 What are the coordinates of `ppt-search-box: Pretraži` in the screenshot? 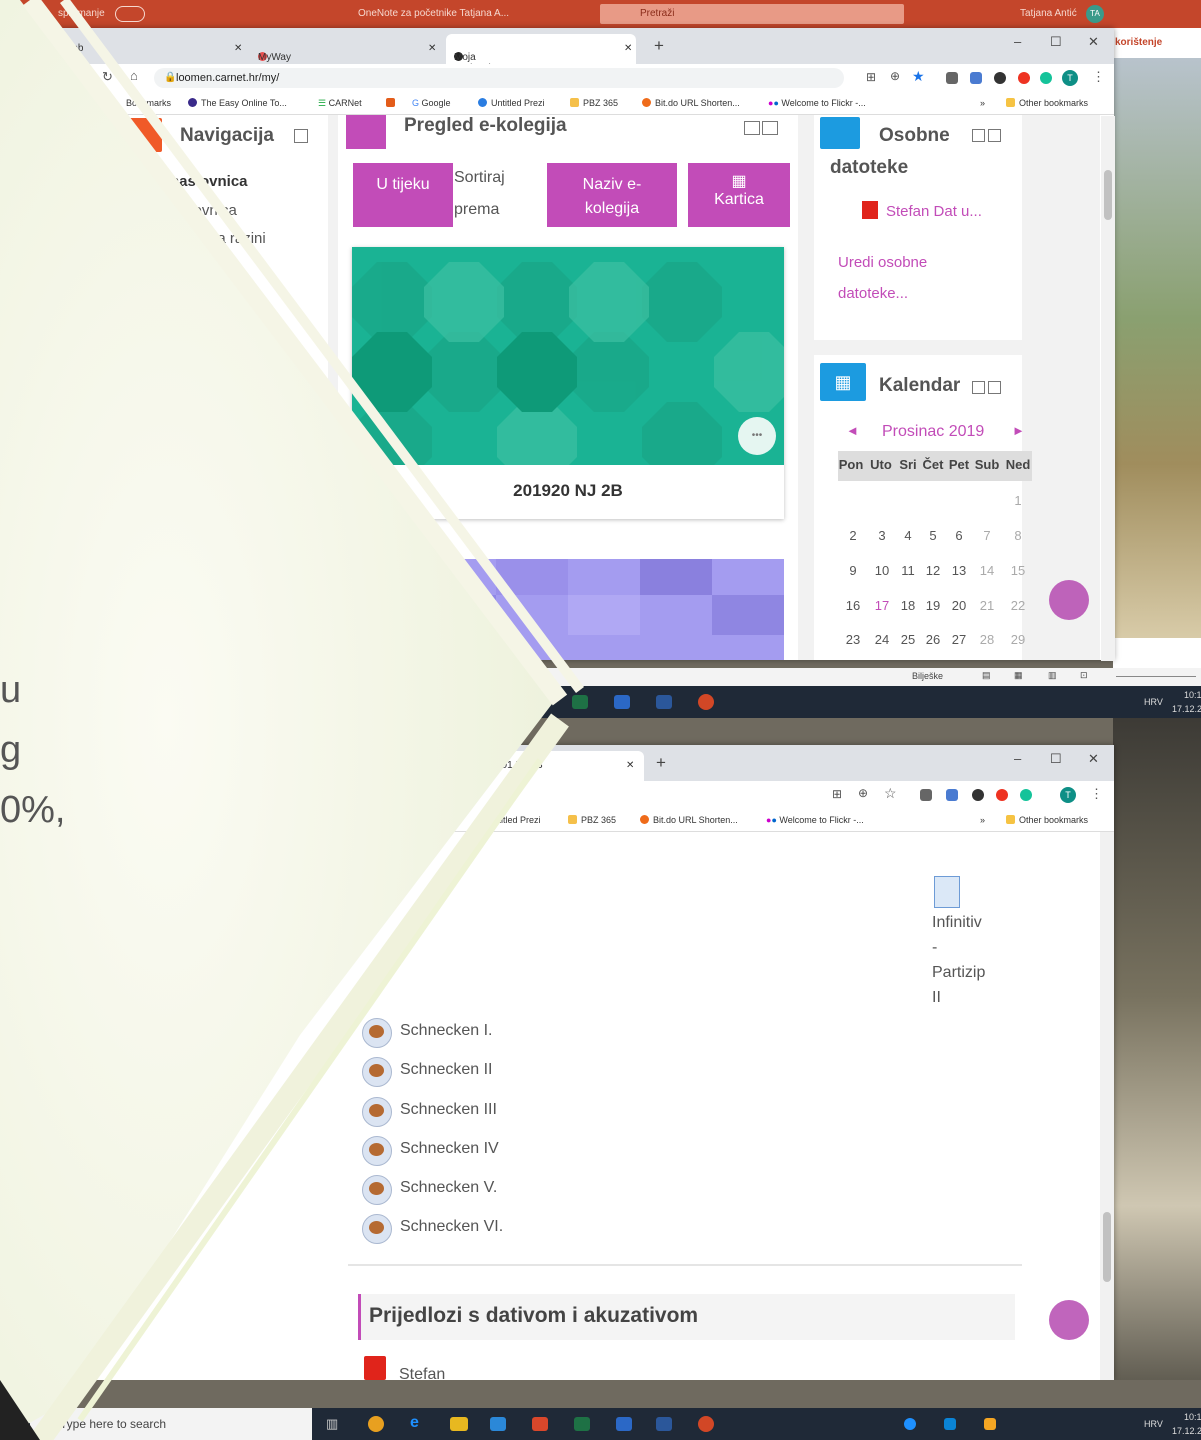 It's located at (752, 14).